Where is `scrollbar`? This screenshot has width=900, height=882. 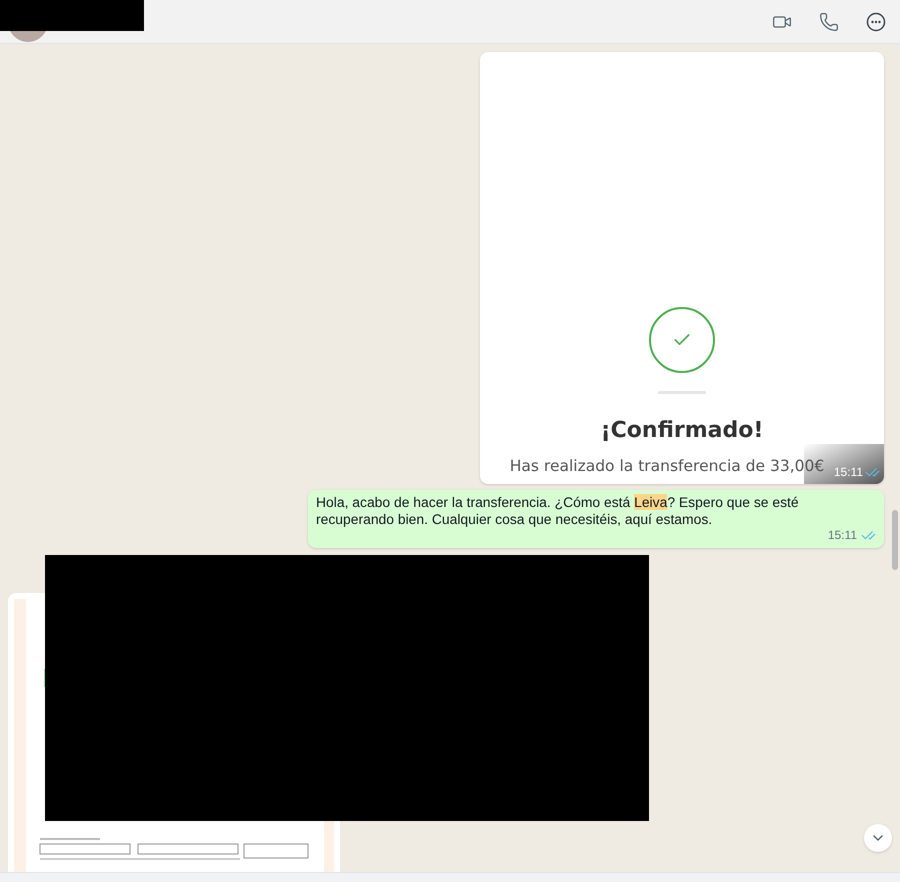 scrollbar is located at coordinates (895, 540).